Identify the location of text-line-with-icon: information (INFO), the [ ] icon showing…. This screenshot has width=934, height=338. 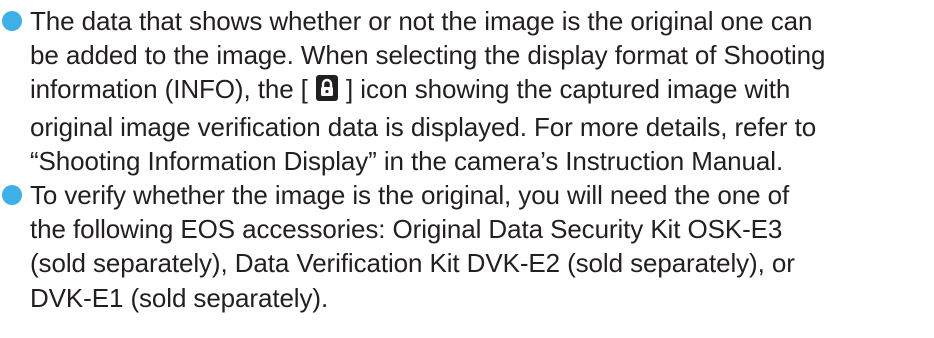
(482, 90).